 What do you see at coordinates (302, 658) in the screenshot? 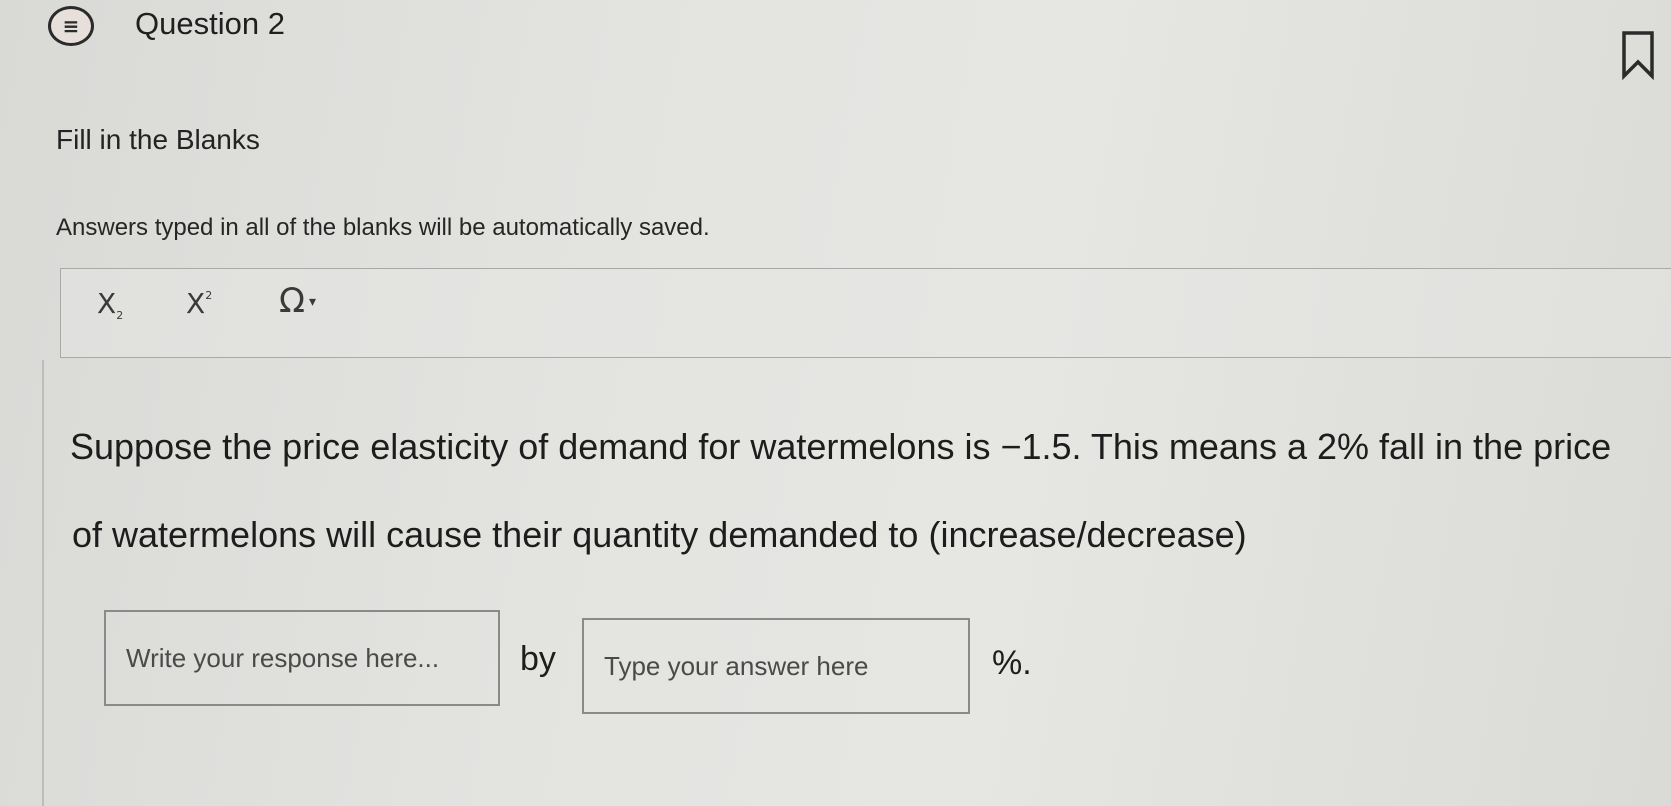
I see `response-input-increase-decrease` at bounding box center [302, 658].